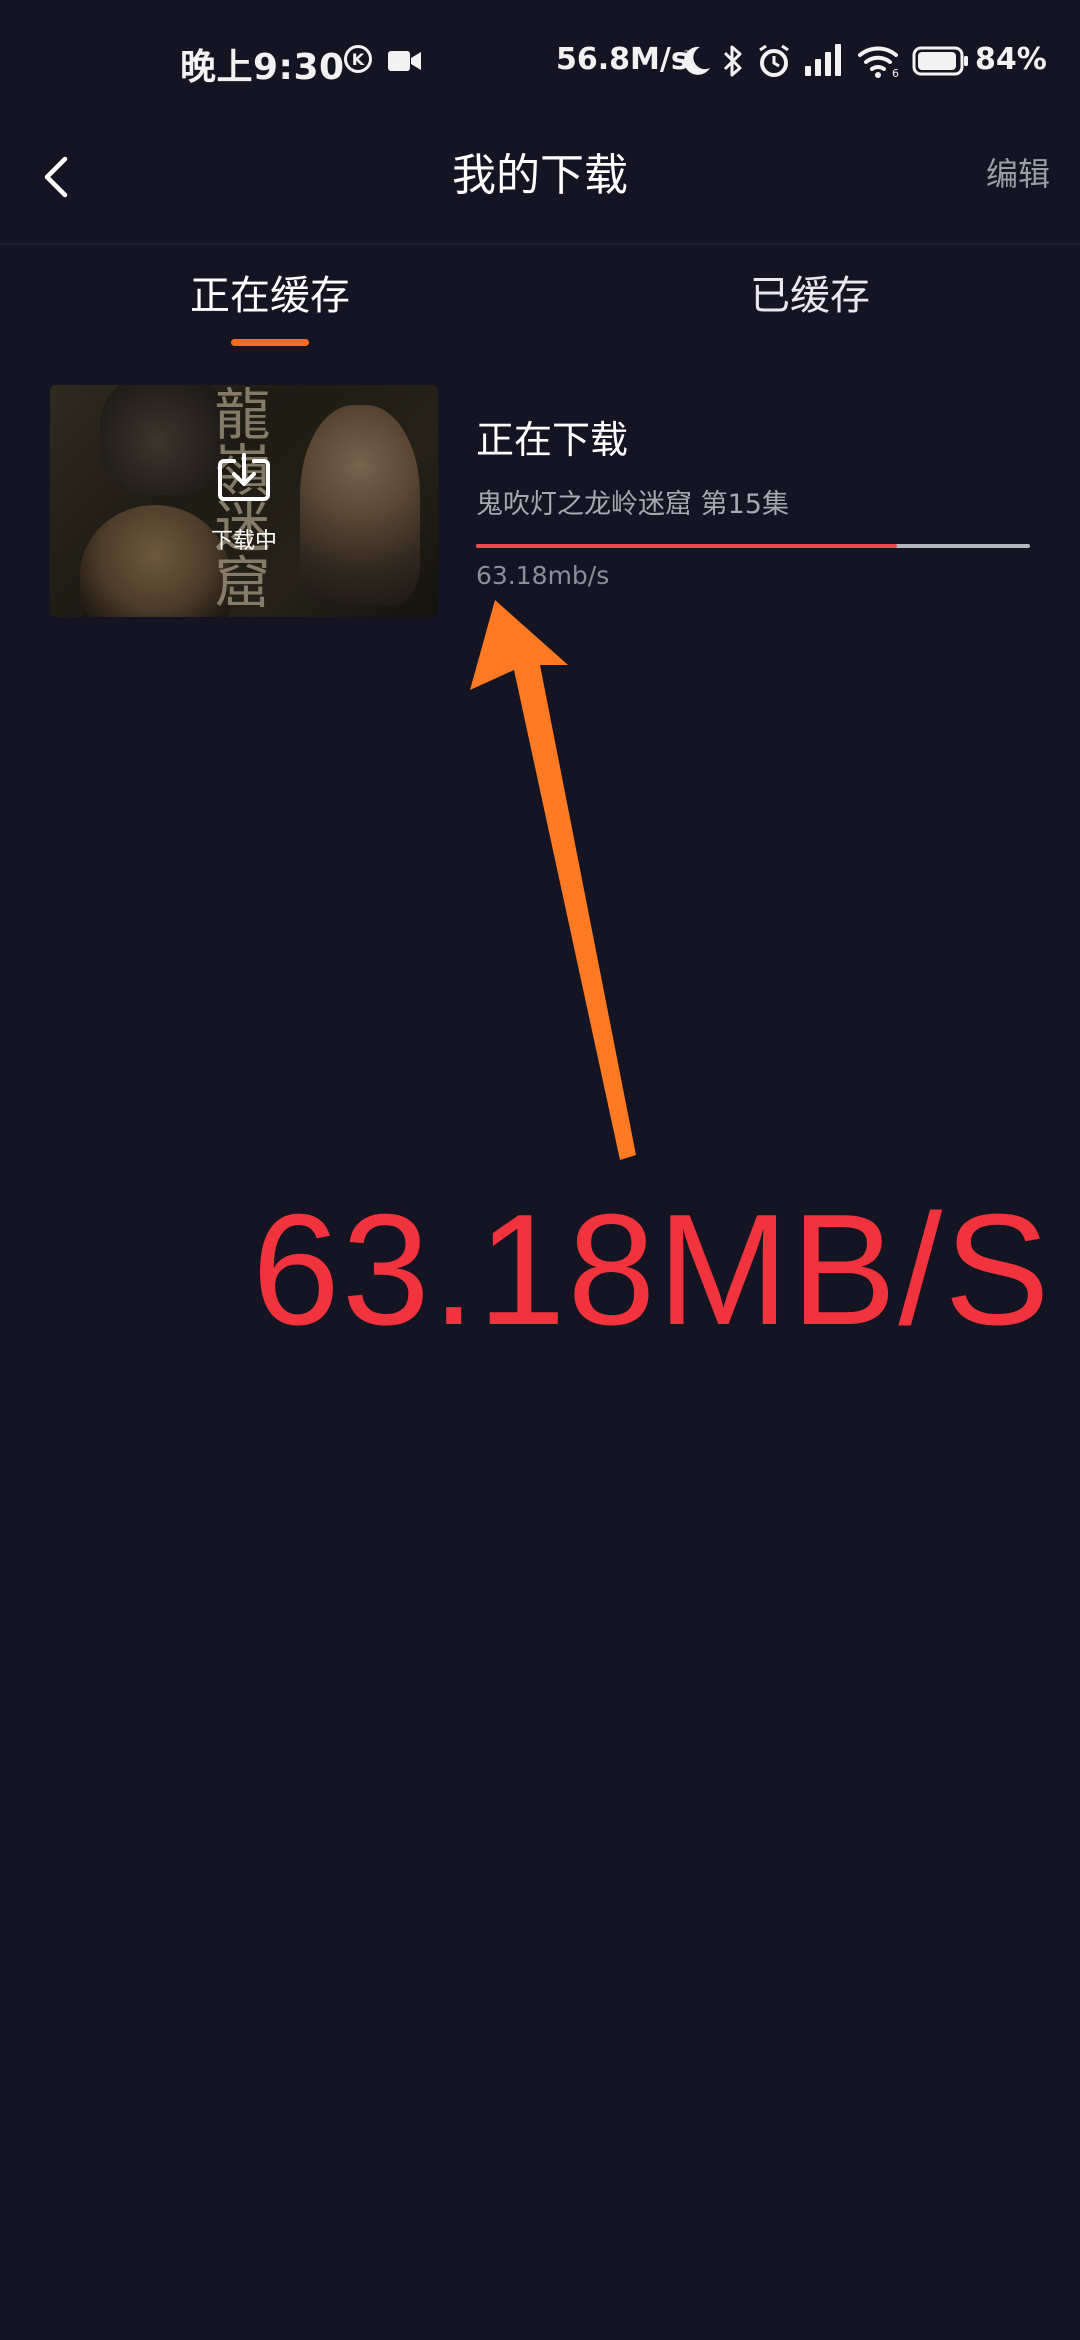  What do you see at coordinates (553, 880) in the screenshot?
I see `annotation-arrow` at bounding box center [553, 880].